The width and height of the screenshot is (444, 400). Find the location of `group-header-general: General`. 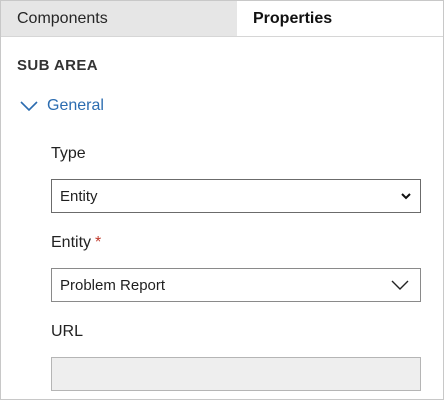

group-header-general: General is located at coordinates (61, 106).